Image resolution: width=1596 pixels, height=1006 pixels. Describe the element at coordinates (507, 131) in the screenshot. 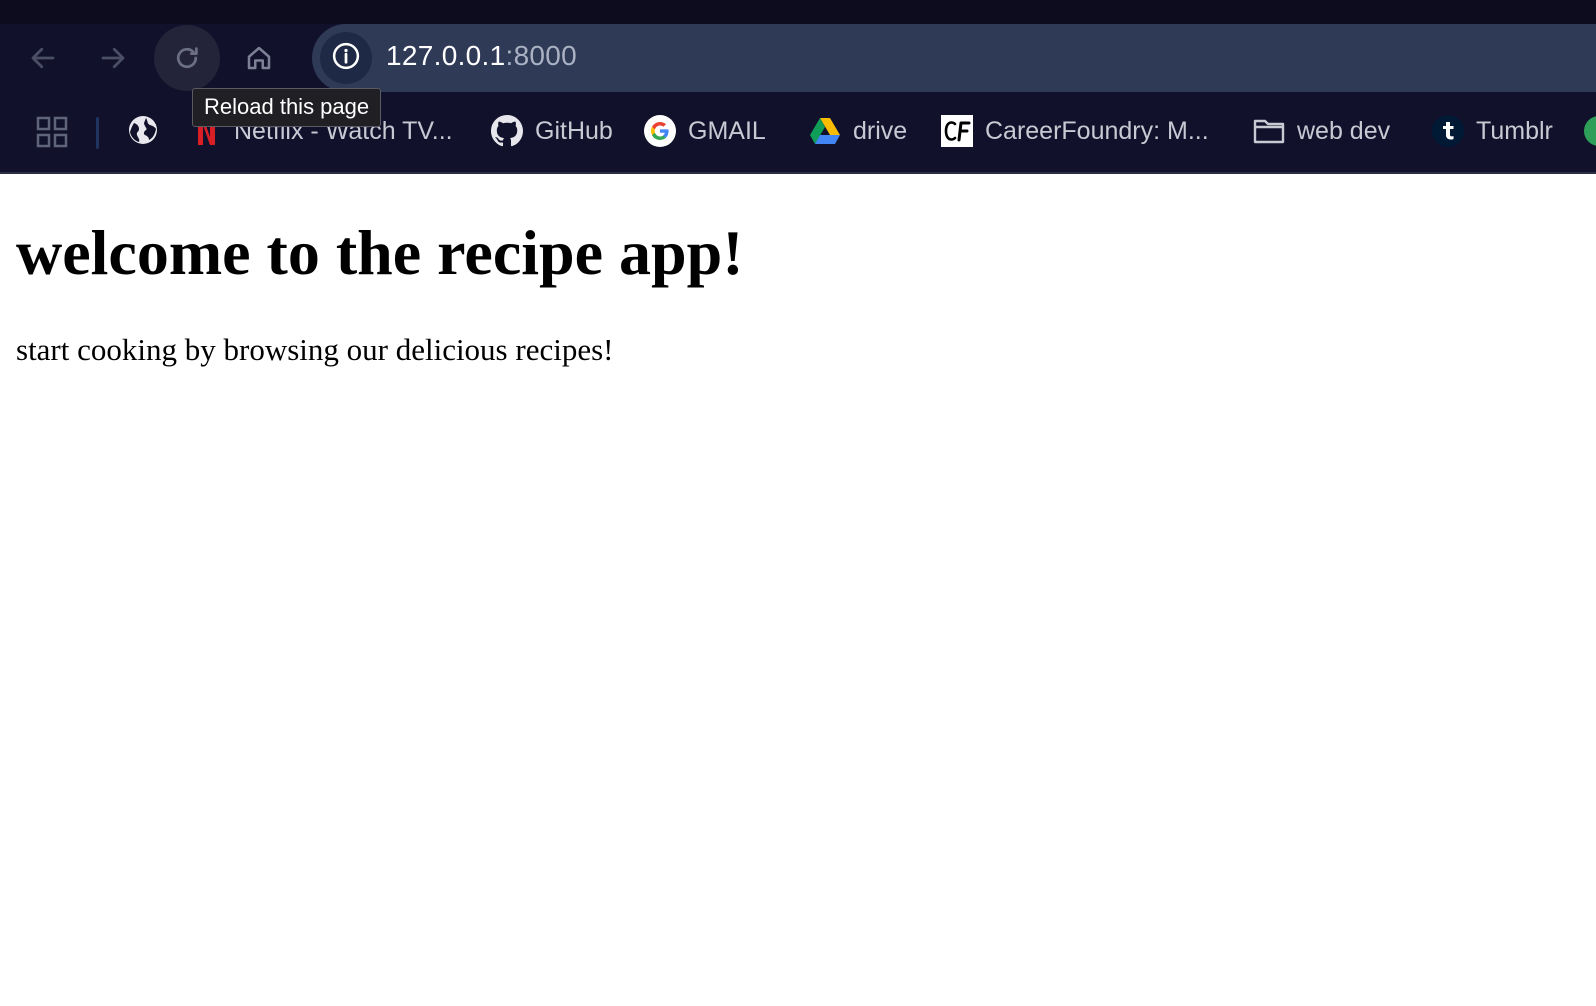

I see `github-icon` at that location.